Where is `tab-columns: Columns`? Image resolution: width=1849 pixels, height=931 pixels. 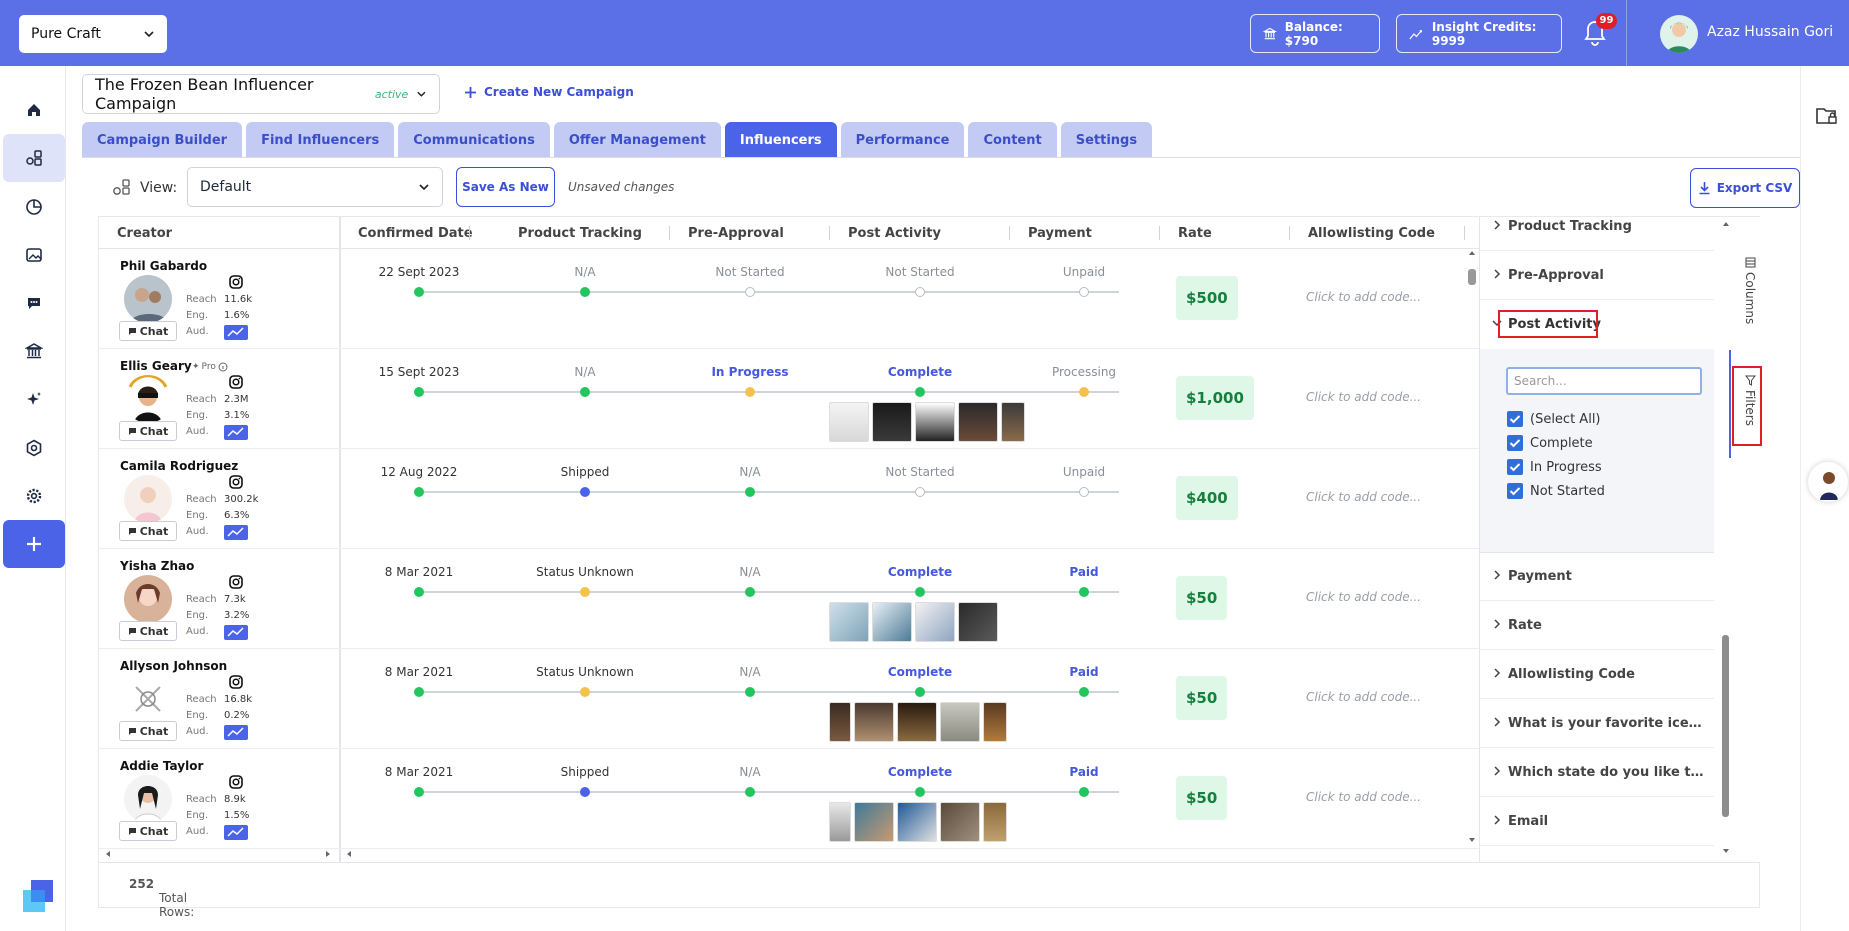 tab-columns: Columns is located at coordinates (1750, 290).